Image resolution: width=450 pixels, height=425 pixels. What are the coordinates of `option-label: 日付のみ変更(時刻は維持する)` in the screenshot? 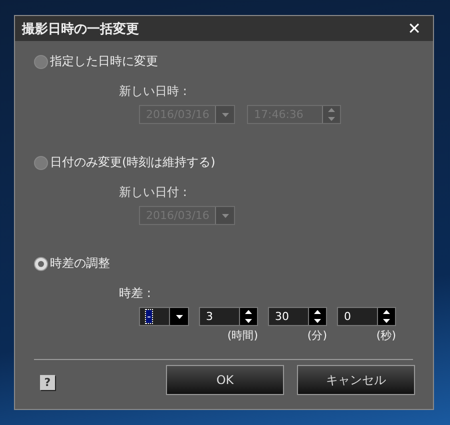 It's located at (133, 162).